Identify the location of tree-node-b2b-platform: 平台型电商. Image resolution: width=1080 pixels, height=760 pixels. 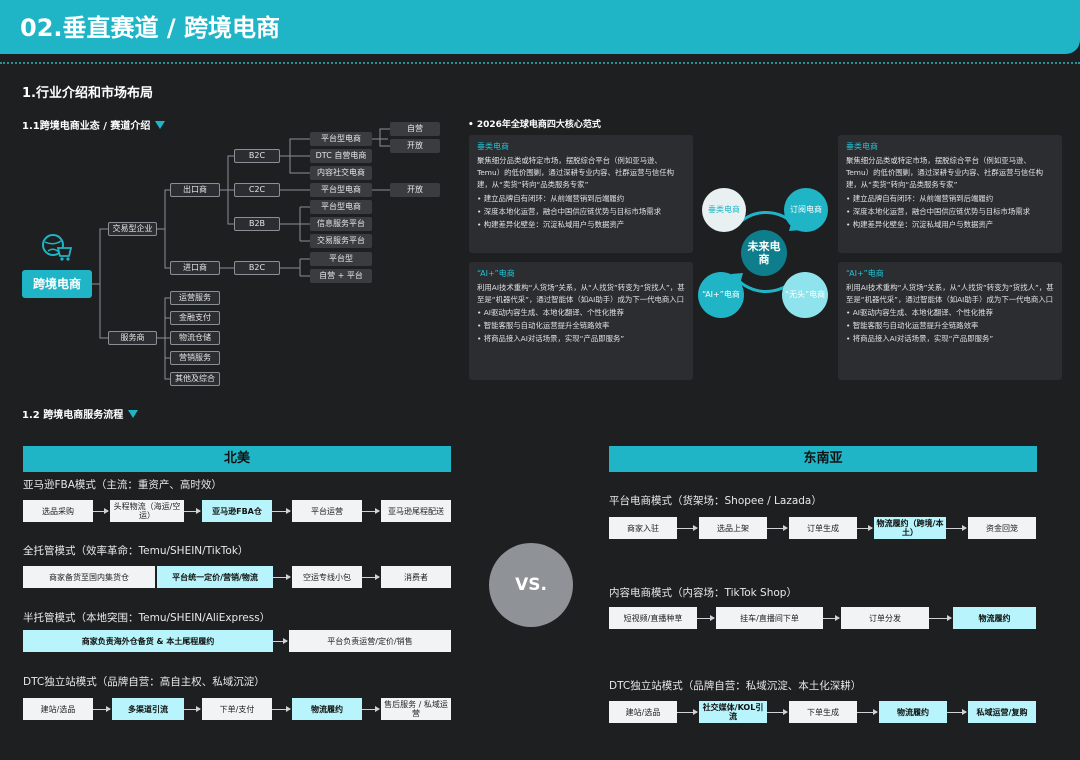
(341, 207).